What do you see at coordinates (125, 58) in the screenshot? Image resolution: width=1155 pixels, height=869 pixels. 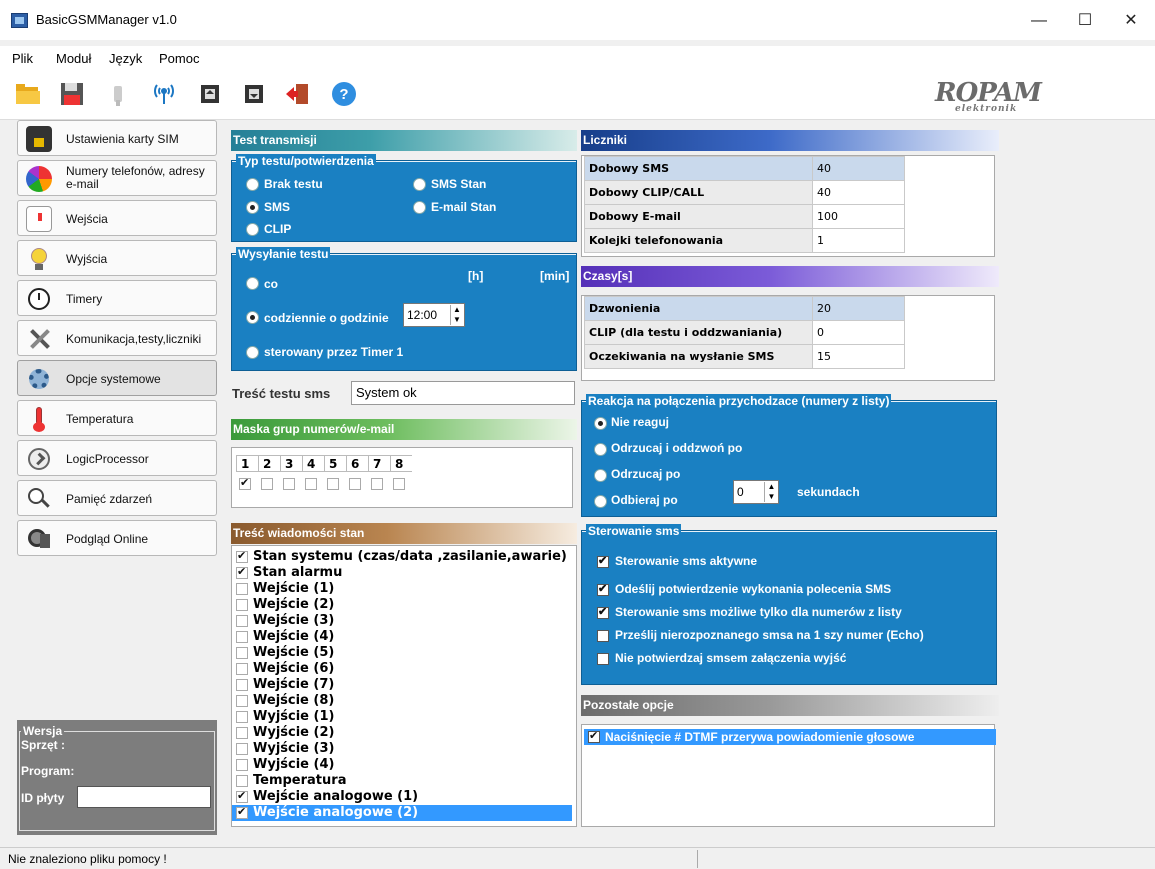 I see `menu-jezyk: Język` at bounding box center [125, 58].